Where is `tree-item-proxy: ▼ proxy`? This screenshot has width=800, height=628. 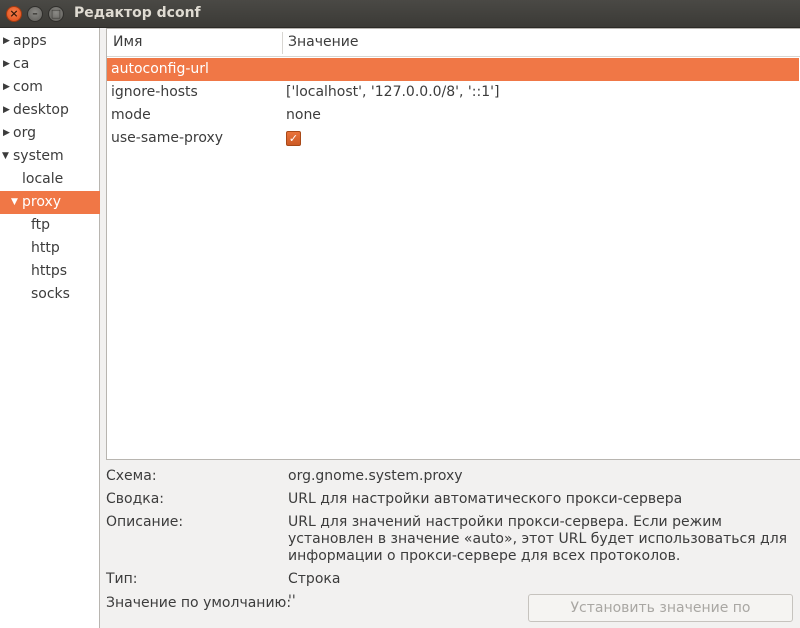 tree-item-proxy: ▼ proxy is located at coordinates (50, 202).